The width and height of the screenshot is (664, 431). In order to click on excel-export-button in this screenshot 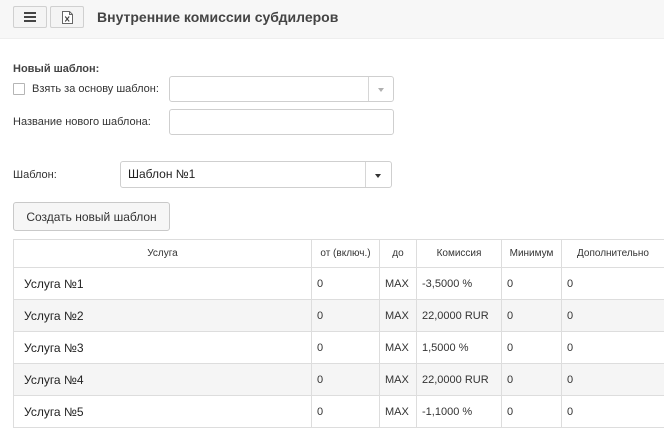, I will do `click(67, 17)`.